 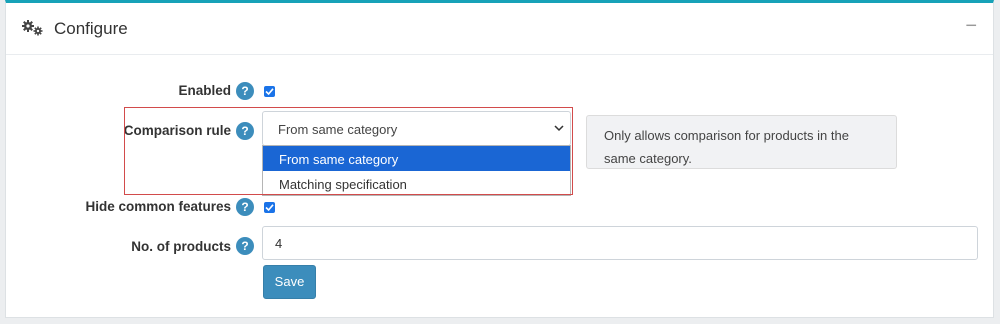 What do you see at coordinates (416, 128) in the screenshot?
I see `comparison-rule-select: From same category` at bounding box center [416, 128].